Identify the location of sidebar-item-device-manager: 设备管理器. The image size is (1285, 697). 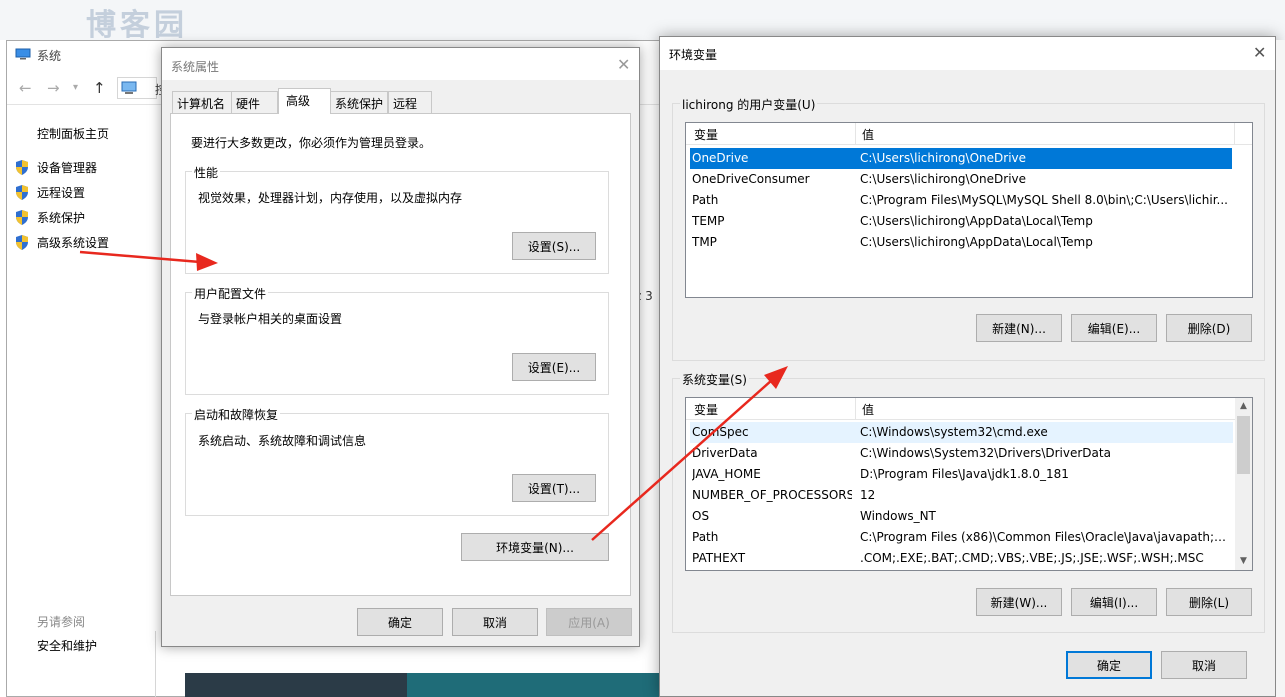
(56, 167).